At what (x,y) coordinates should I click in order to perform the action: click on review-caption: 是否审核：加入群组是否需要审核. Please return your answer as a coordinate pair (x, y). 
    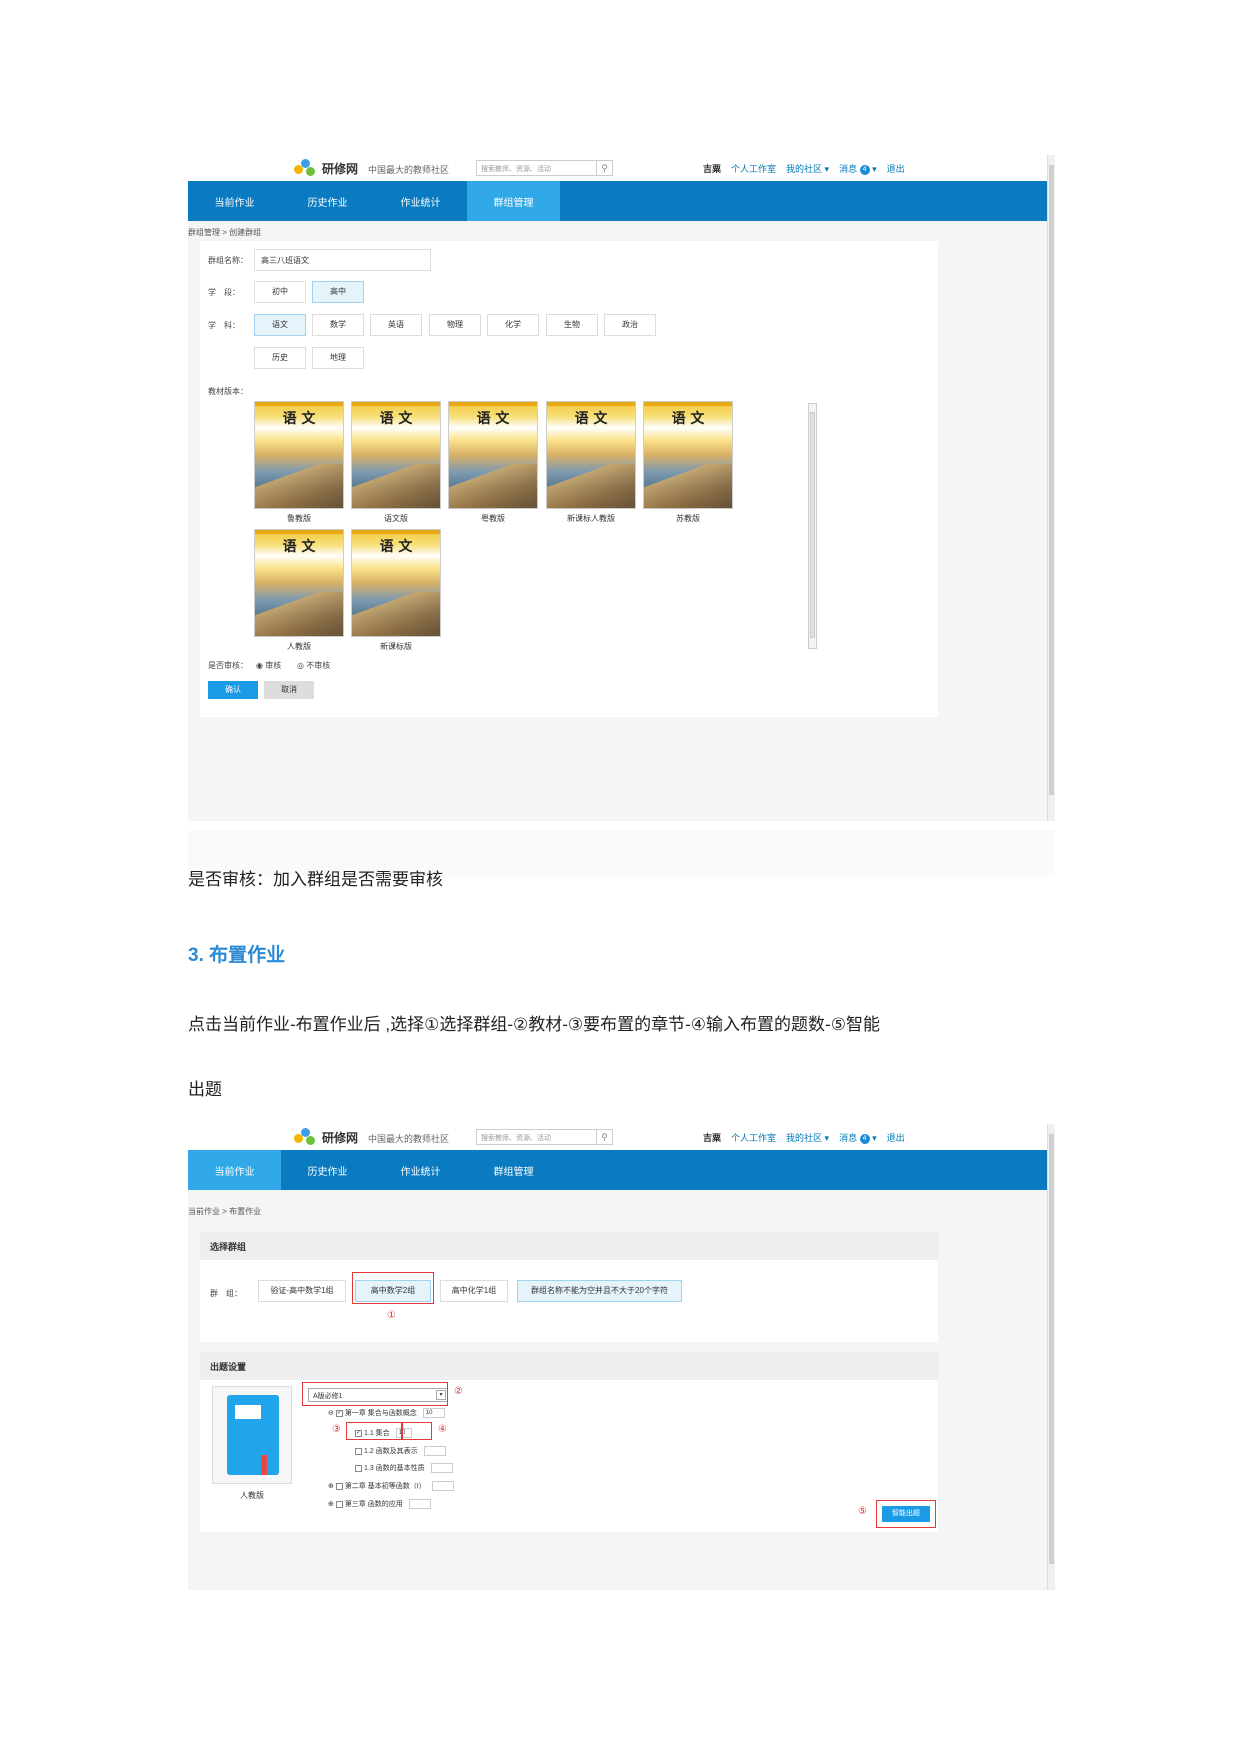
    Looking at the image, I should click on (315, 879).